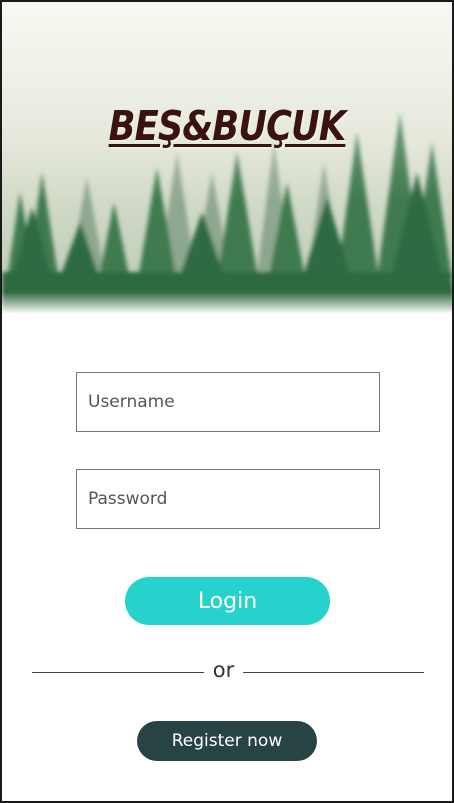 The image size is (454, 803). Describe the element at coordinates (228, 499) in the screenshot. I see `password-input` at that location.